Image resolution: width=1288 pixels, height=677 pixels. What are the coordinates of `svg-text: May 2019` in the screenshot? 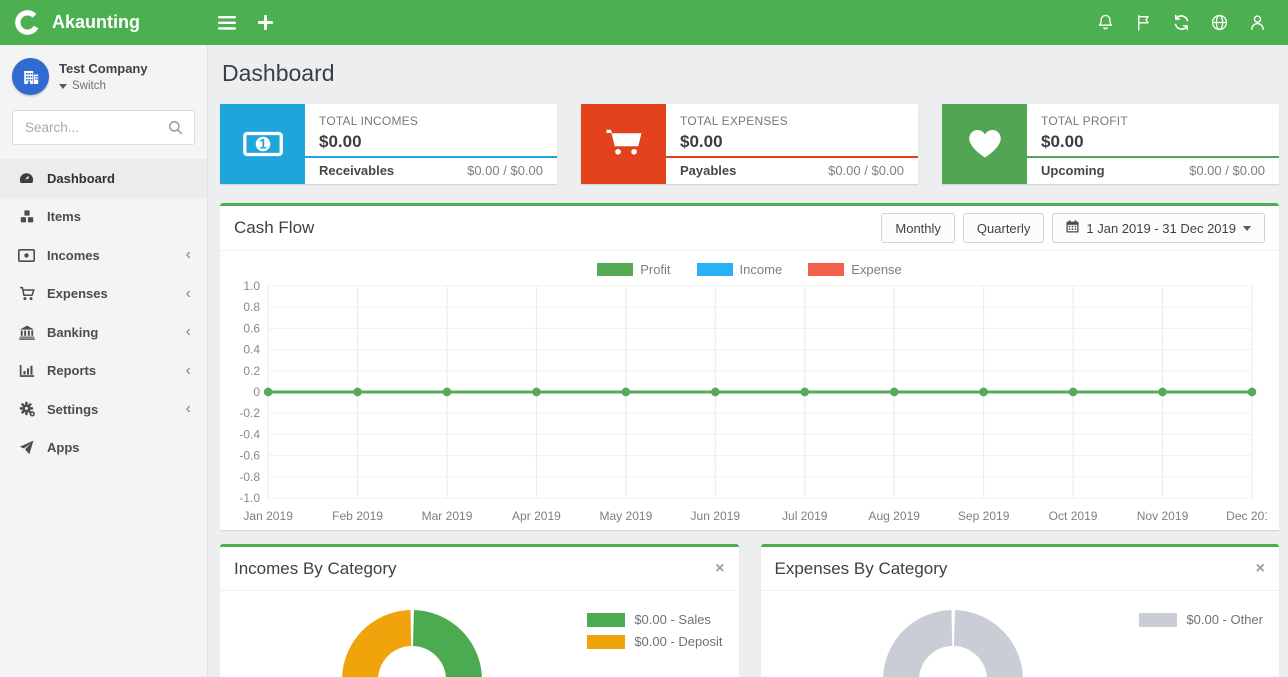 It's located at (625, 516).